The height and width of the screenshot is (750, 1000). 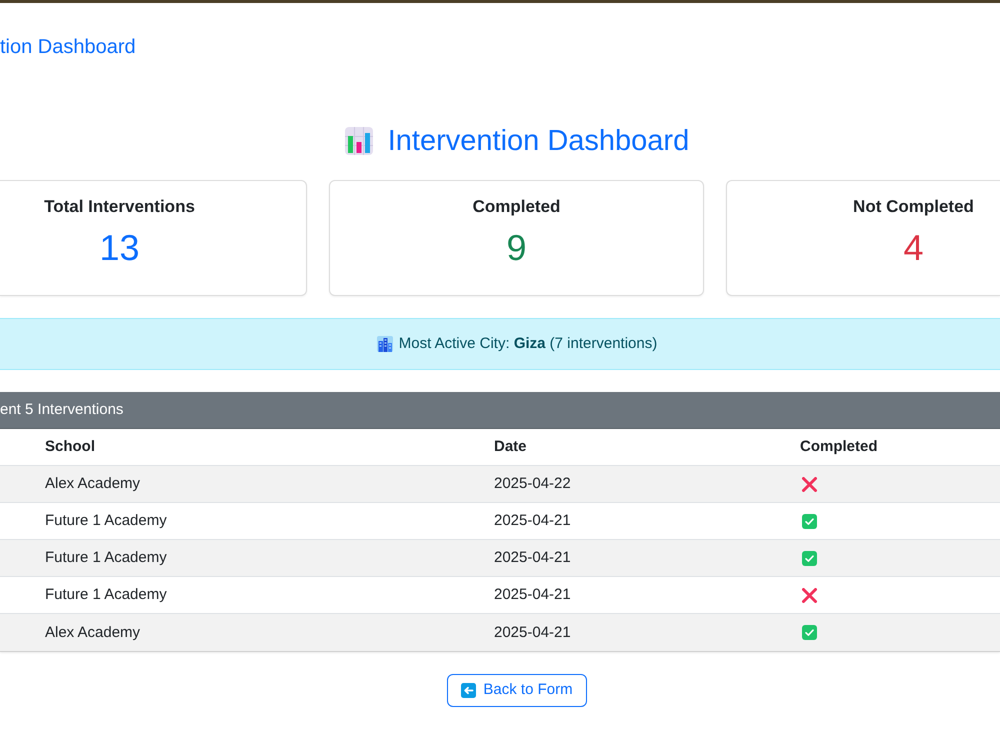 I want to click on stat-label: Completed, so click(x=516, y=207).